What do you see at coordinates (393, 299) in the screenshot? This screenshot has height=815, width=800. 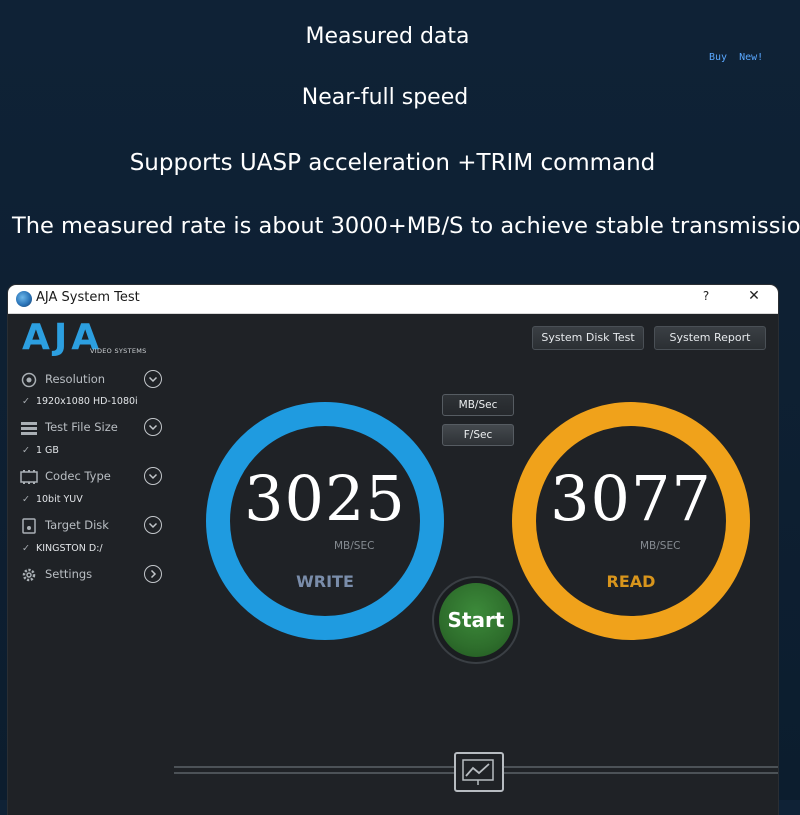 I see `title-bar: AJA System Test ? ✕` at bounding box center [393, 299].